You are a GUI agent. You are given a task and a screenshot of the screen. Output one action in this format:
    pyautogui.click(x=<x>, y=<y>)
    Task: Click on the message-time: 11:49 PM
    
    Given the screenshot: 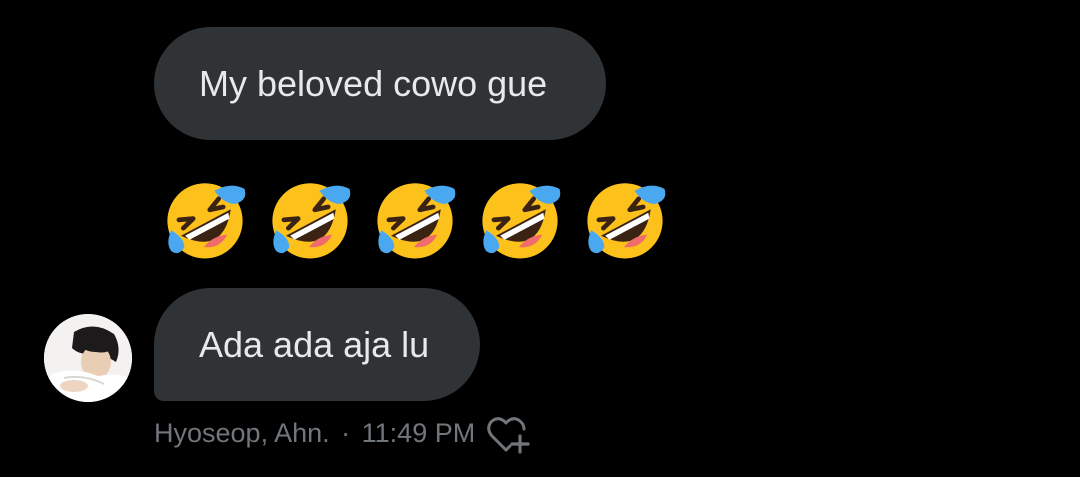 What is the action you would take?
    pyautogui.click(x=418, y=433)
    